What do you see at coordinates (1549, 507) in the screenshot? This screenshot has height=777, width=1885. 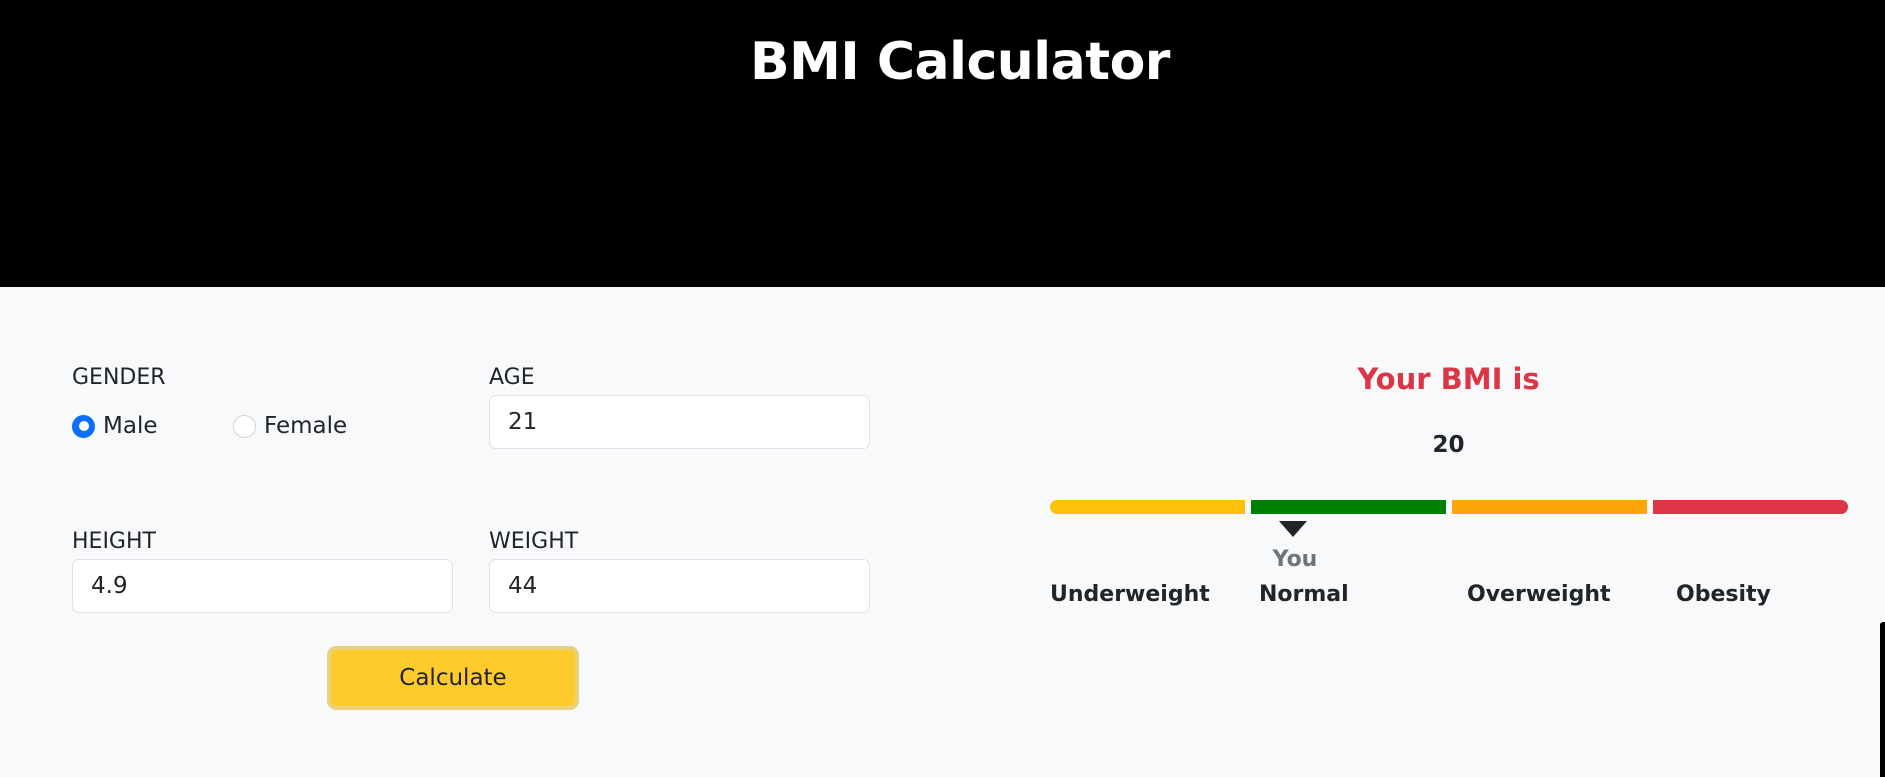 I see `bmi-scale-overweight-segment` at bounding box center [1549, 507].